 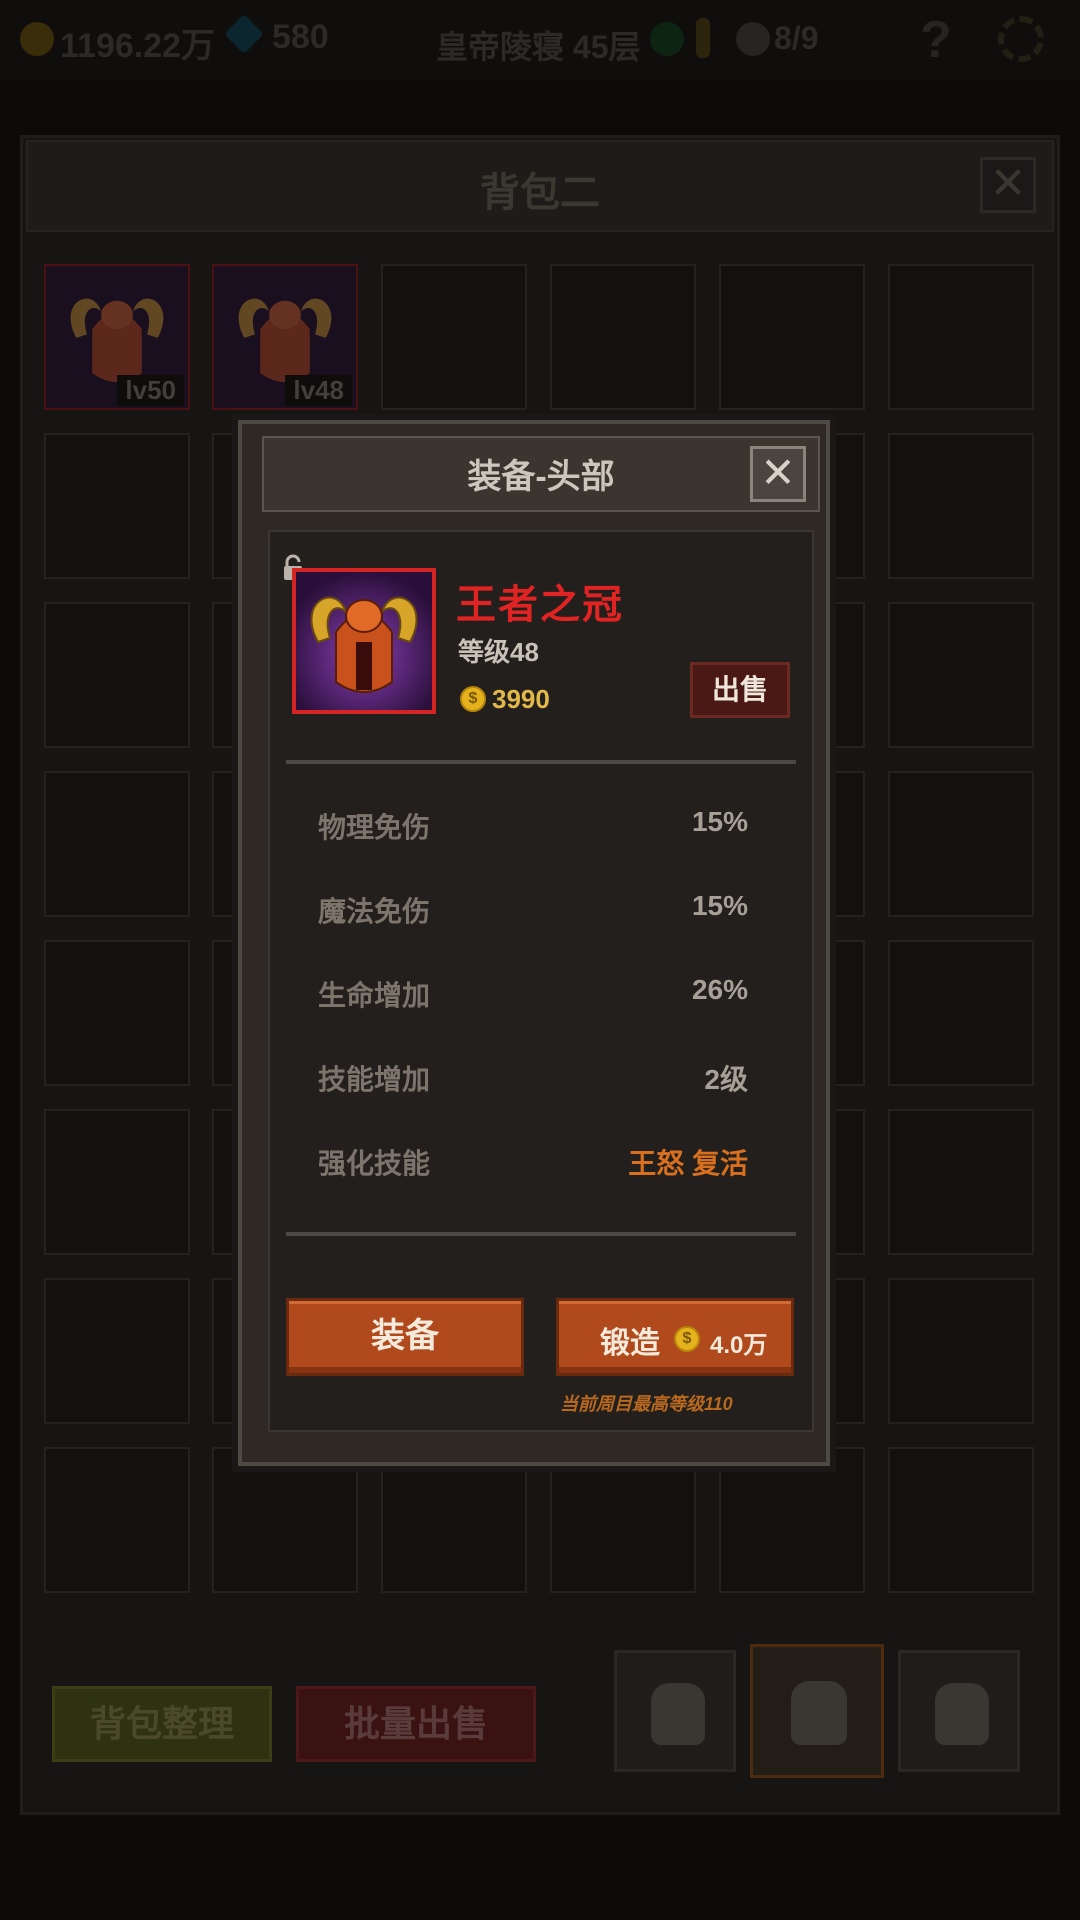 What do you see at coordinates (374, 827) in the screenshot?
I see `stat-label-physical-reduction: 物理免伤` at bounding box center [374, 827].